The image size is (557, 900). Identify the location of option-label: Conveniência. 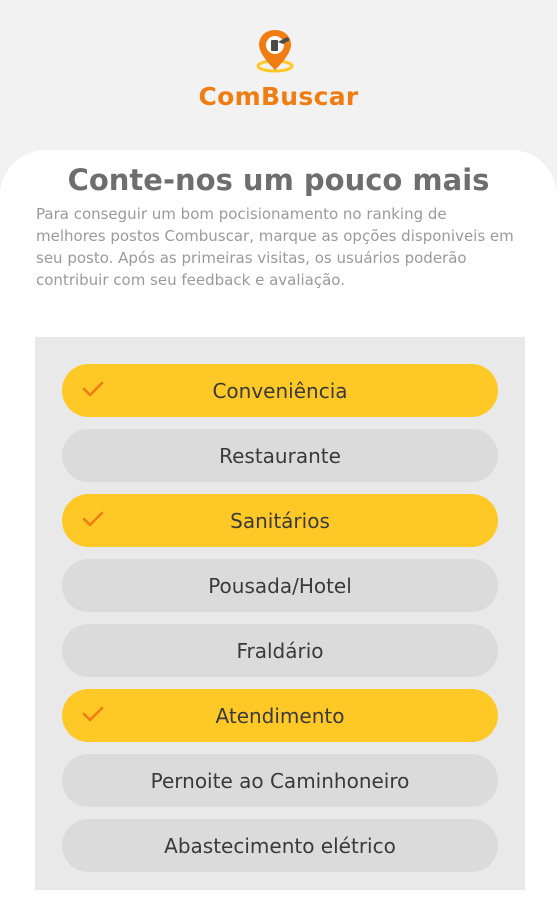
(280, 390).